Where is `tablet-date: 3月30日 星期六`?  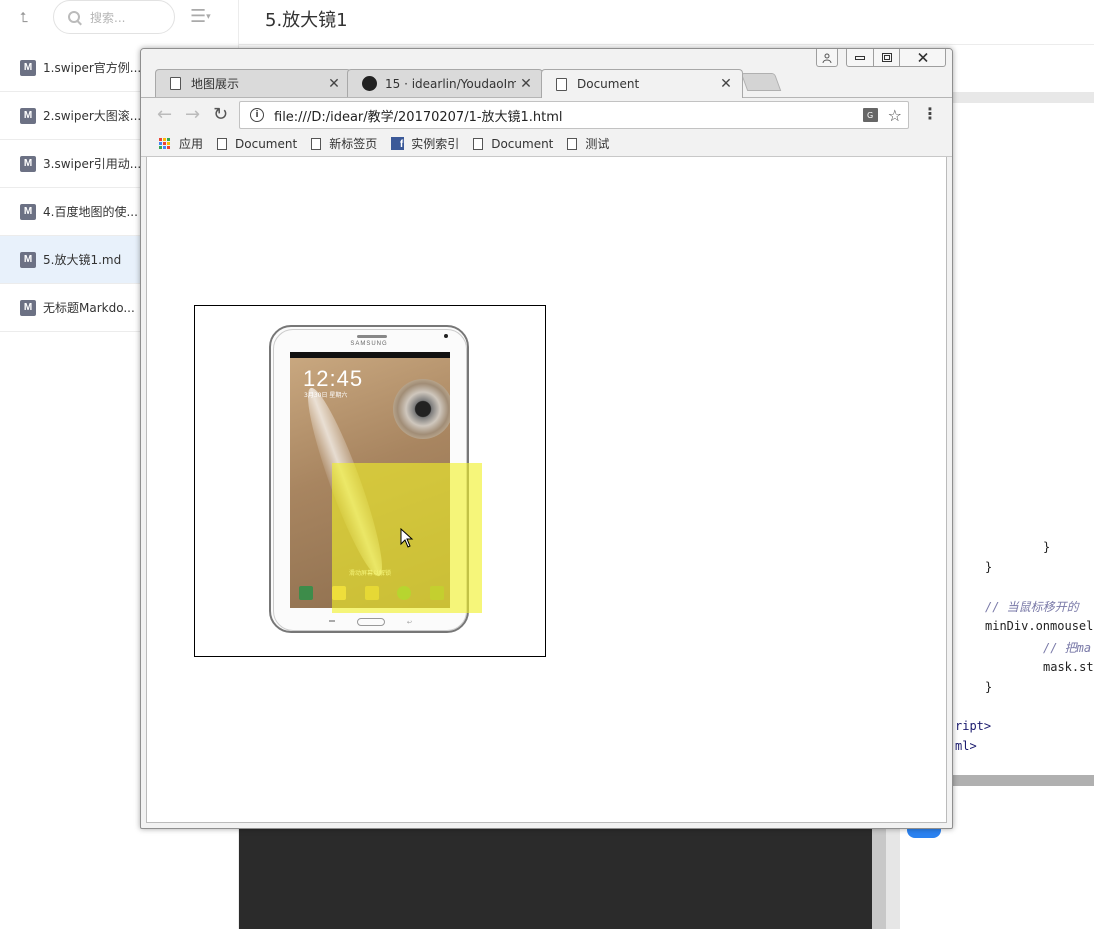
tablet-date: 3月30日 星期六 is located at coordinates (326, 395).